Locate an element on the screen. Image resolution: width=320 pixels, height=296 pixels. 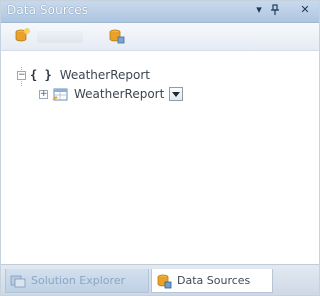
panel-titlebar: Data Sources ▾ ✕ is located at coordinates (160, 12).